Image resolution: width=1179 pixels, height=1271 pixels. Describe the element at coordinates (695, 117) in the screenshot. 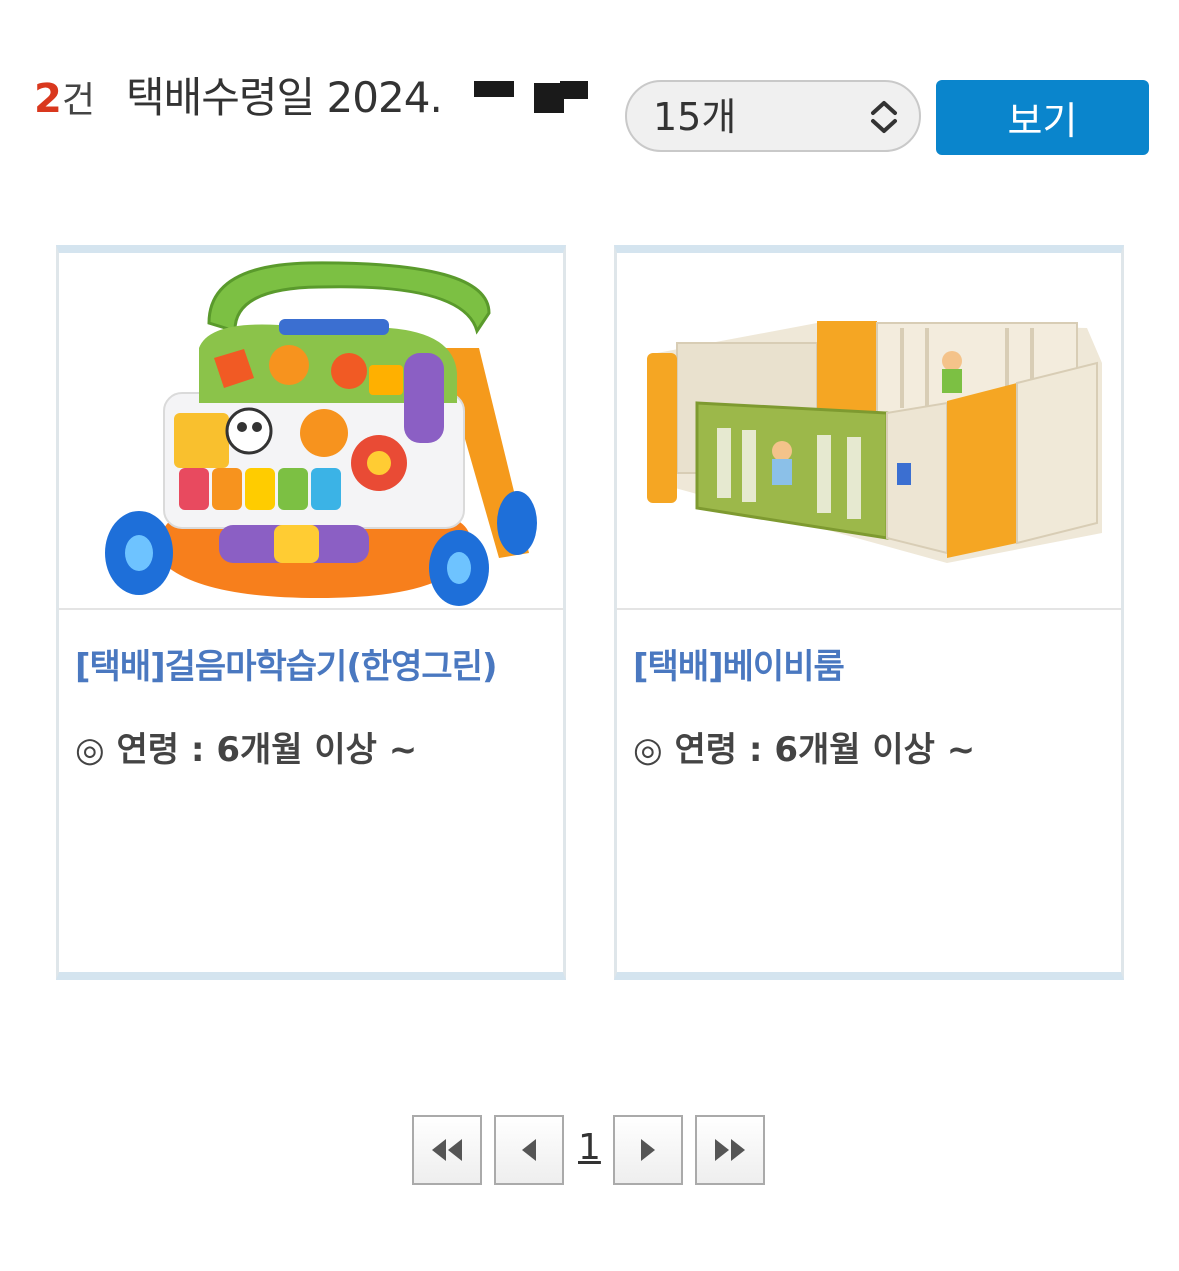

I see `page-size-value: 15개` at that location.